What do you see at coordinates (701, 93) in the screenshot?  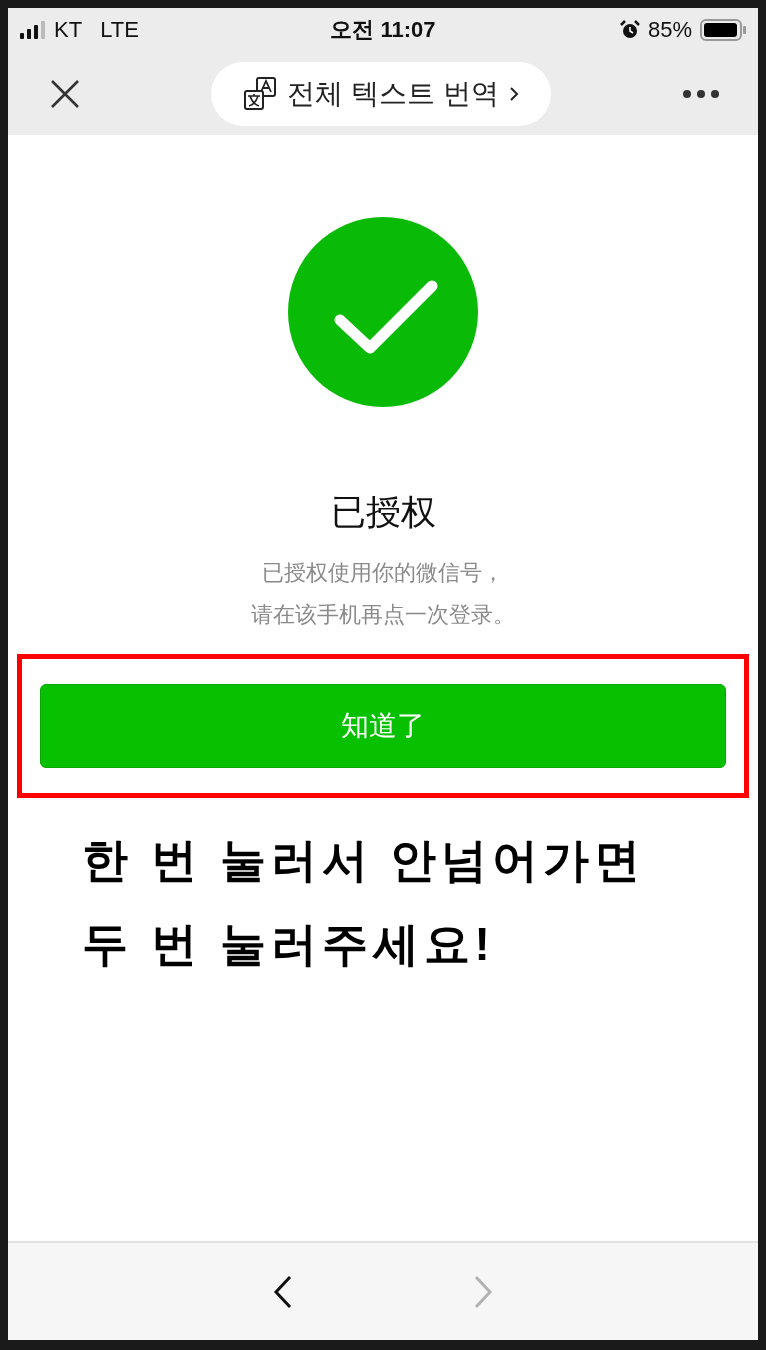 I see `more-icon` at bounding box center [701, 93].